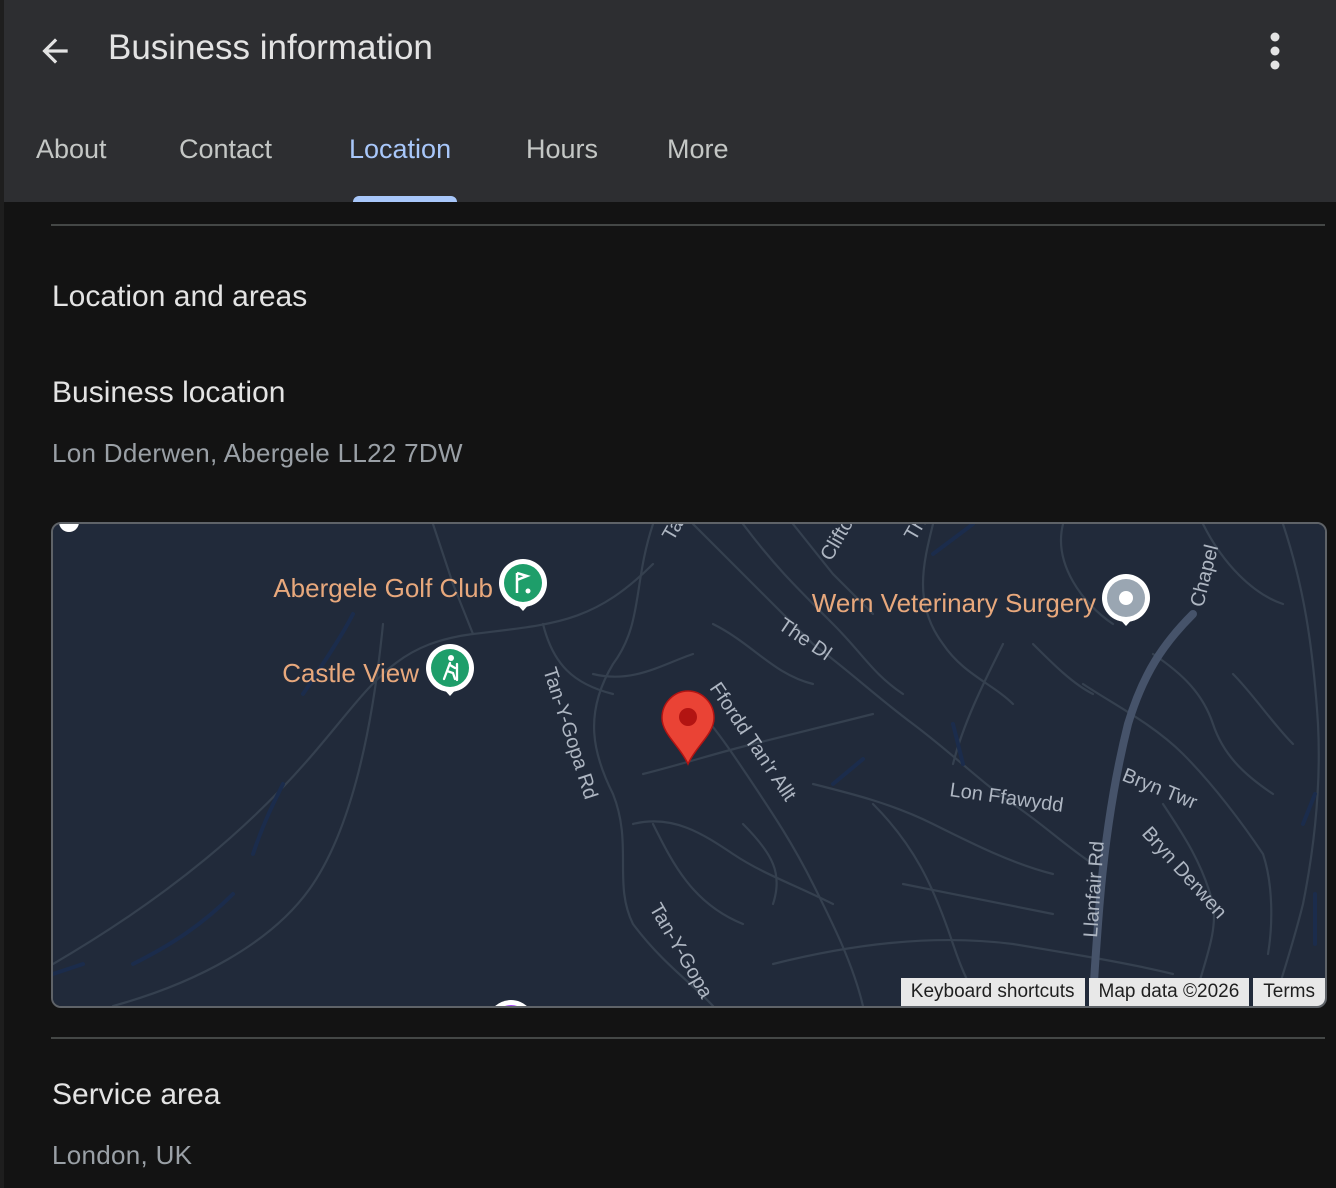 This screenshot has height=1188, width=1336. I want to click on service-area-value: London, UK, so click(122, 1155).